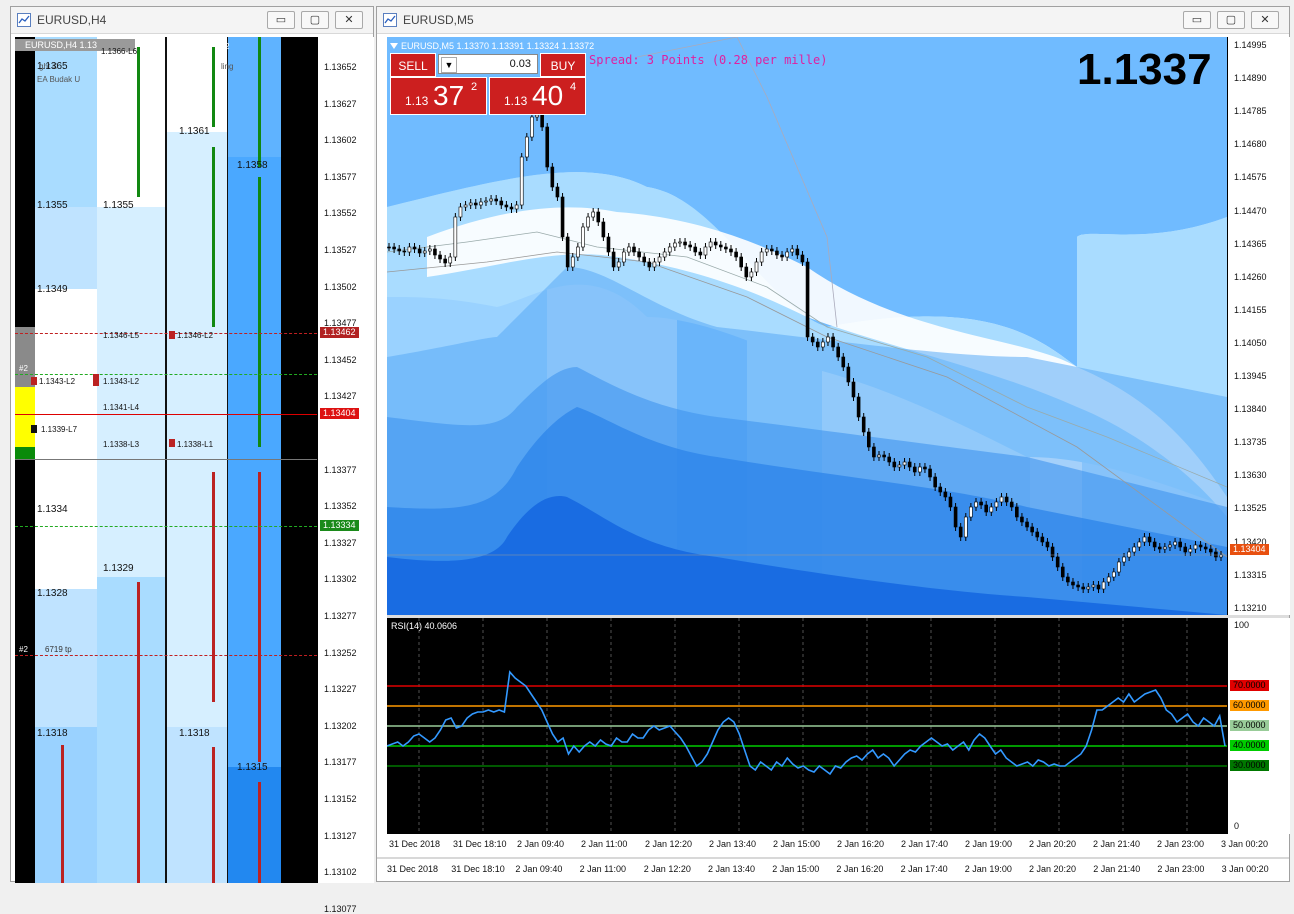 The image size is (1294, 914). What do you see at coordinates (194, 733) in the screenshot?
I see `level-label: 1.1318` at bounding box center [194, 733].